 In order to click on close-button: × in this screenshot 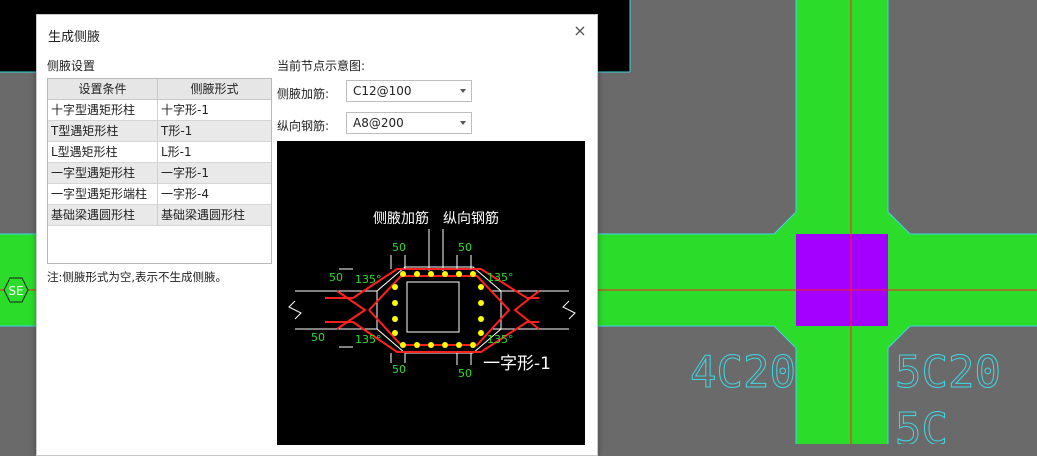, I will do `click(580, 31)`.